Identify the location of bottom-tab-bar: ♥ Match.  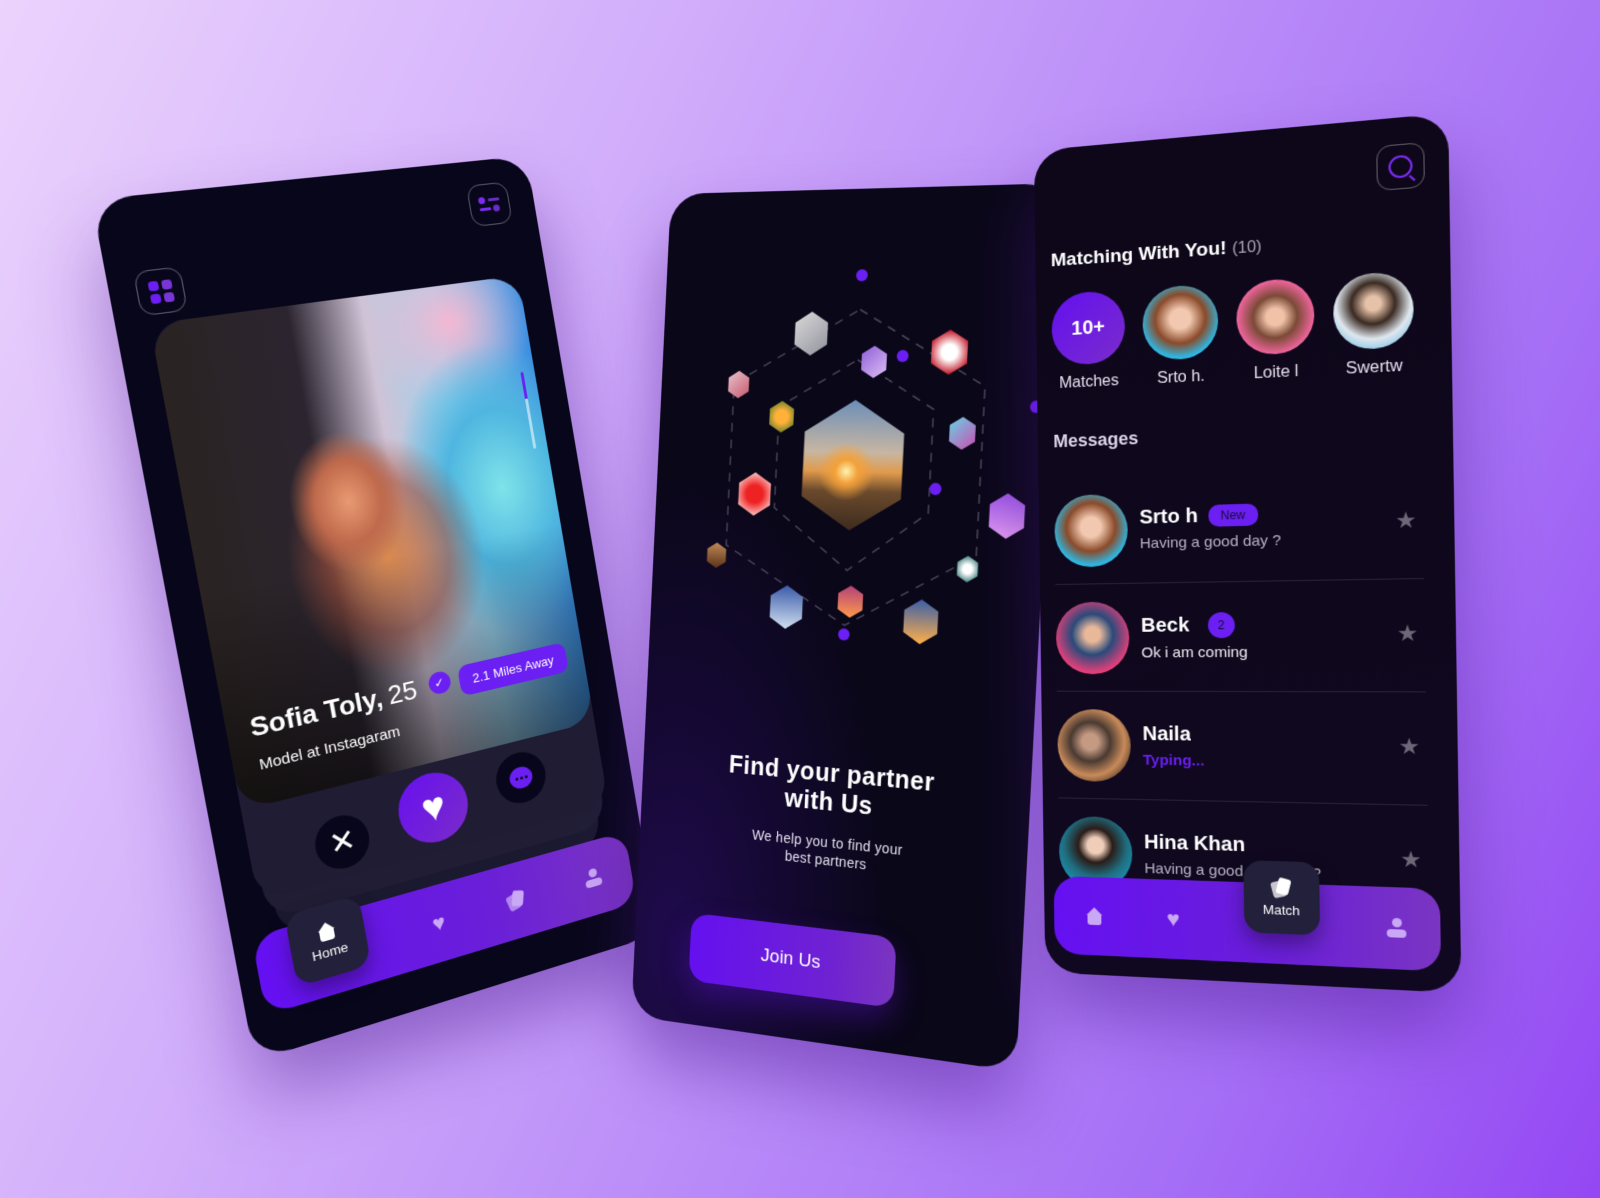
(1247, 916).